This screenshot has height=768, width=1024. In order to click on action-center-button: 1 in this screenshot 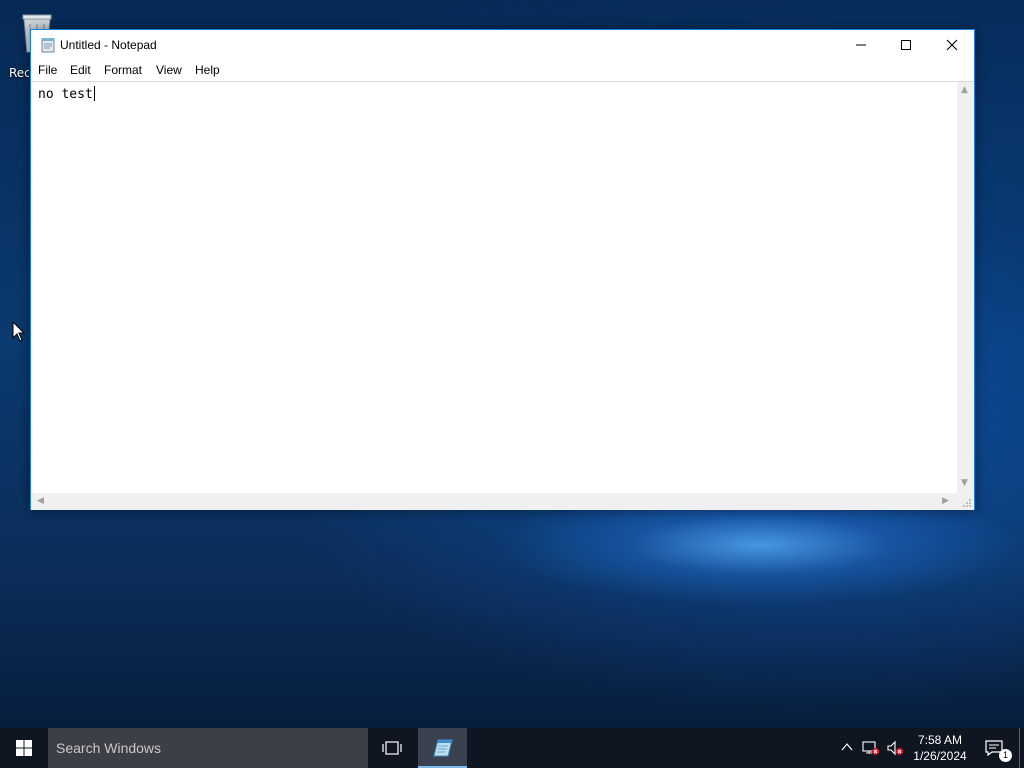, I will do `click(998, 748)`.